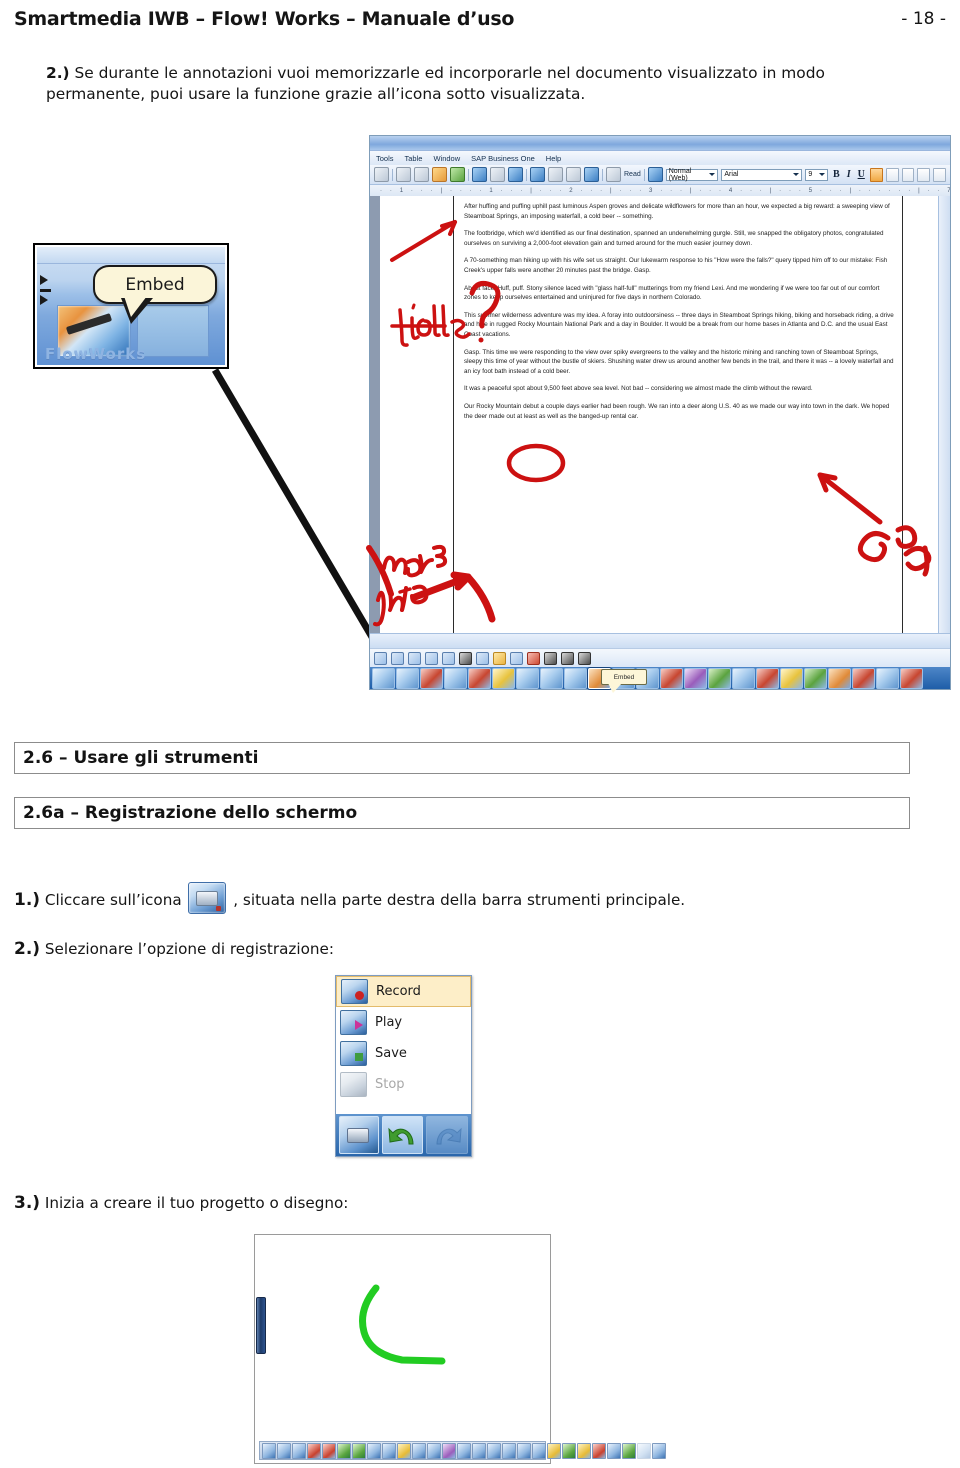  What do you see at coordinates (465, 658) in the screenshot?
I see `image-tool-icon` at bounding box center [465, 658].